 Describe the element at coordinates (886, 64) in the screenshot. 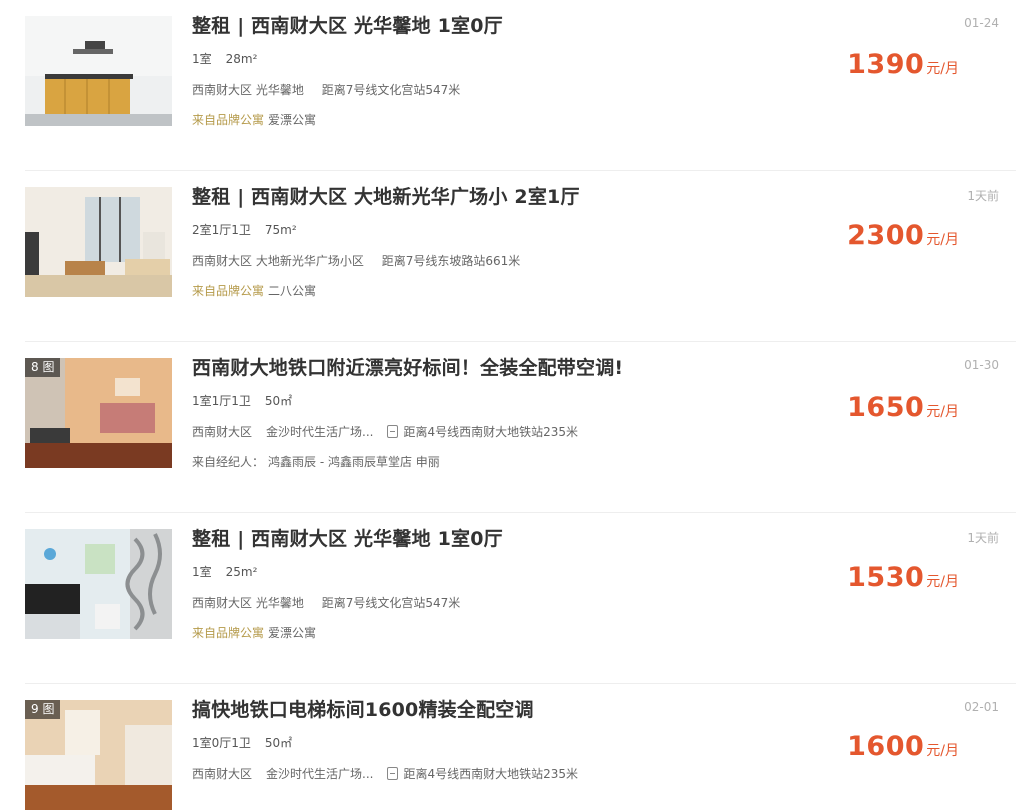

I see `price-value: 1390` at that location.